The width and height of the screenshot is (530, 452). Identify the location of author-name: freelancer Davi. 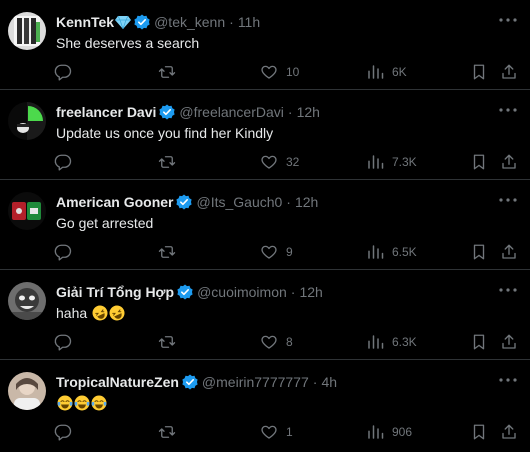
(106, 112).